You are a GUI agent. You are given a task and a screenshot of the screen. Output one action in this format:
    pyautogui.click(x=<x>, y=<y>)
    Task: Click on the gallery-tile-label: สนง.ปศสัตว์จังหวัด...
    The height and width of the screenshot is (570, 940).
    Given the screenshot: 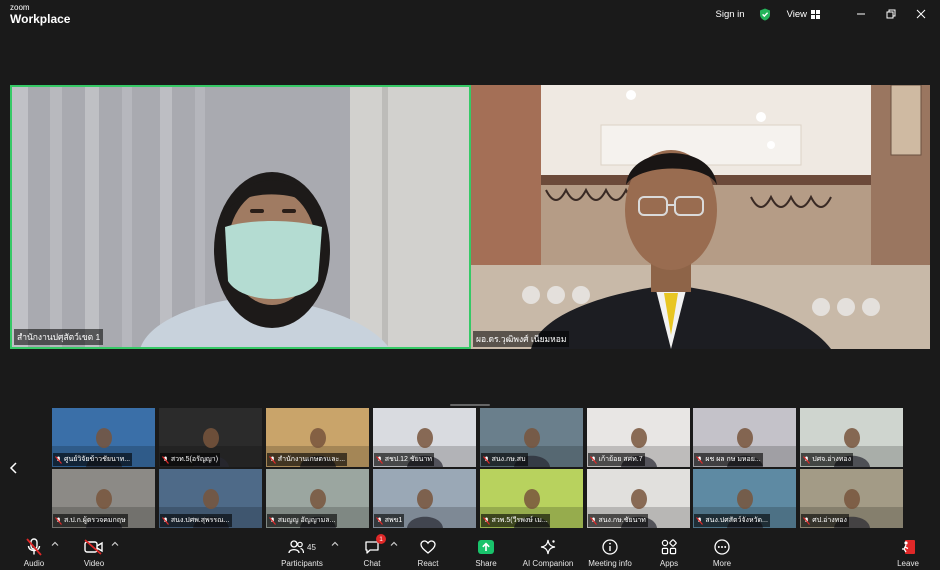 What is the action you would take?
    pyautogui.click(x=732, y=520)
    